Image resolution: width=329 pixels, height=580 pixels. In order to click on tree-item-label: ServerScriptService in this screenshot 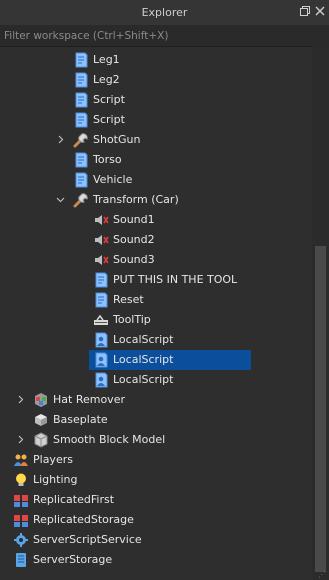, I will do `click(87, 539)`.